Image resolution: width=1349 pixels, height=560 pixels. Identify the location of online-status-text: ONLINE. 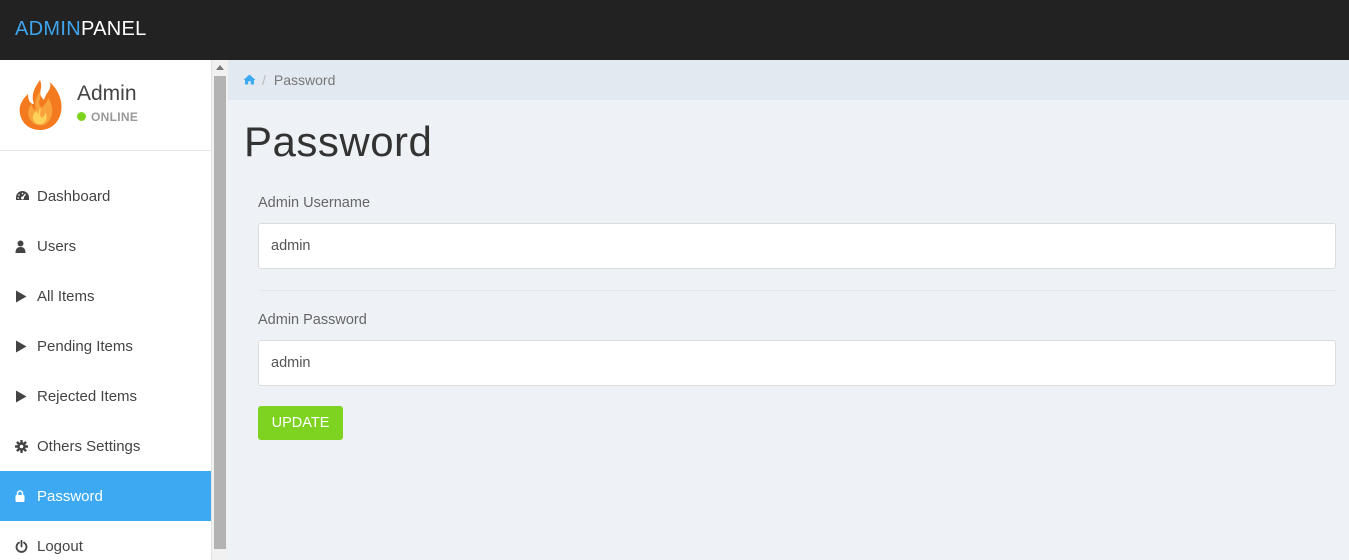
(115, 117).